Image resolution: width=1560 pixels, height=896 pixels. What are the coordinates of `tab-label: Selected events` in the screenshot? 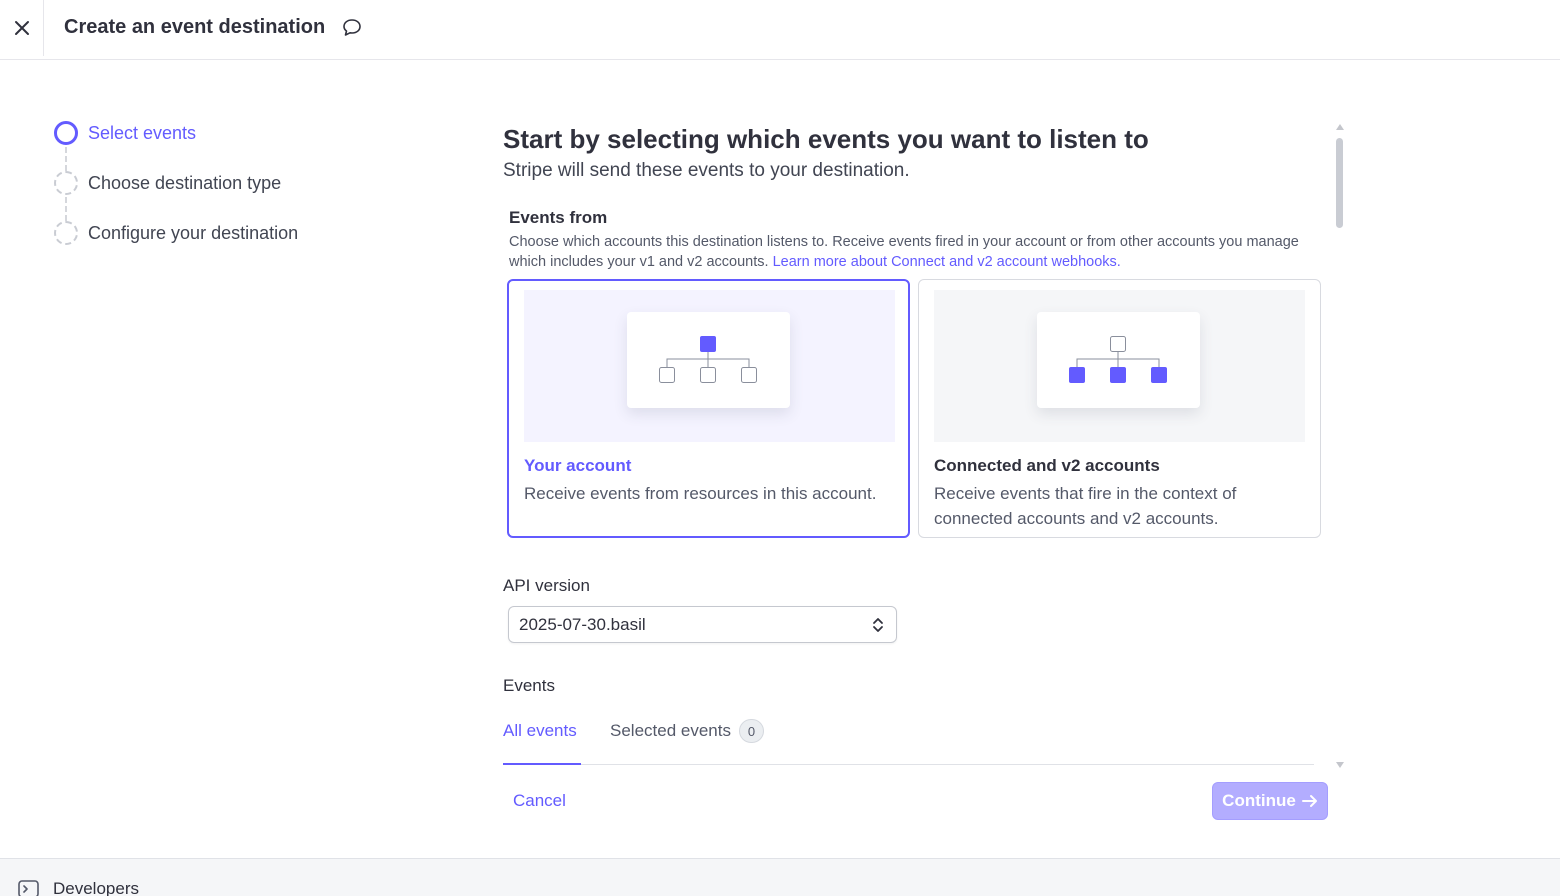 It's located at (670, 730).